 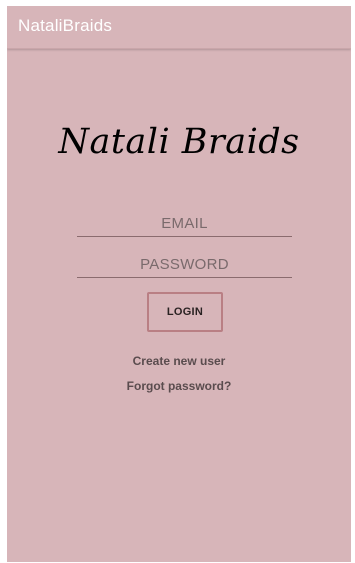 I want to click on login-button: LOGIN, so click(x=185, y=312).